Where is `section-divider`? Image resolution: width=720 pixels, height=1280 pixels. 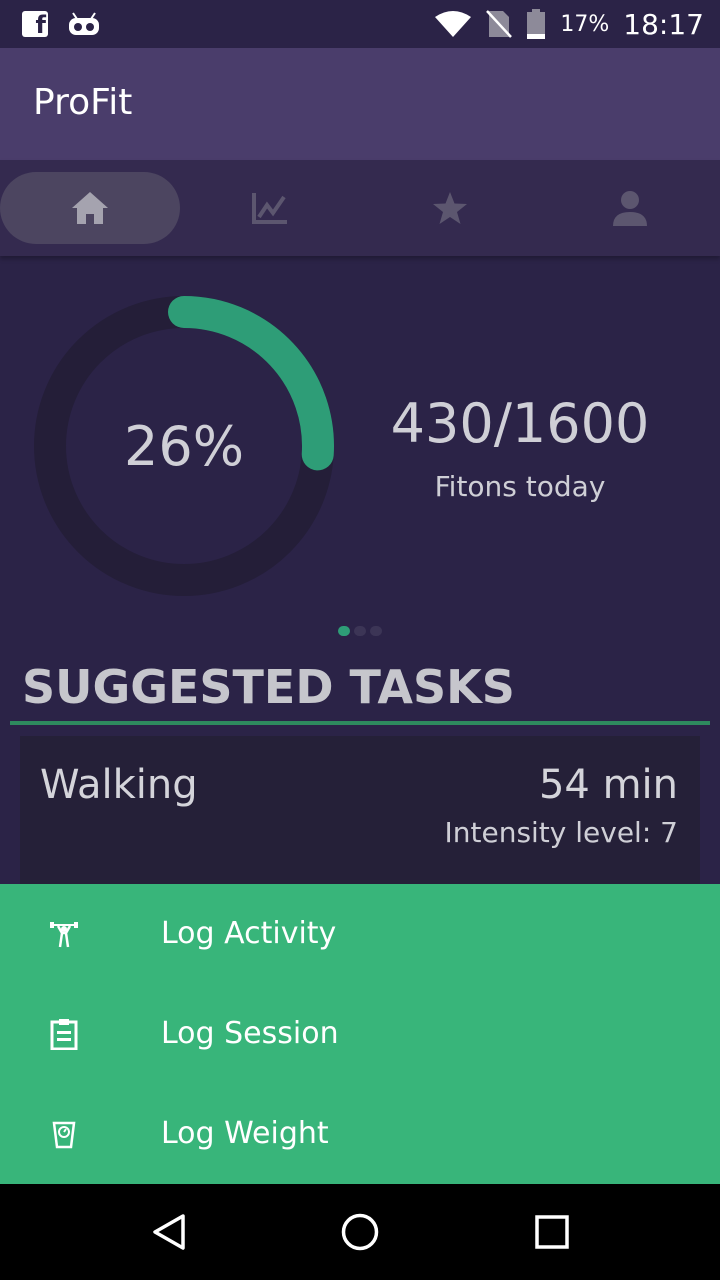
section-divider is located at coordinates (360, 723).